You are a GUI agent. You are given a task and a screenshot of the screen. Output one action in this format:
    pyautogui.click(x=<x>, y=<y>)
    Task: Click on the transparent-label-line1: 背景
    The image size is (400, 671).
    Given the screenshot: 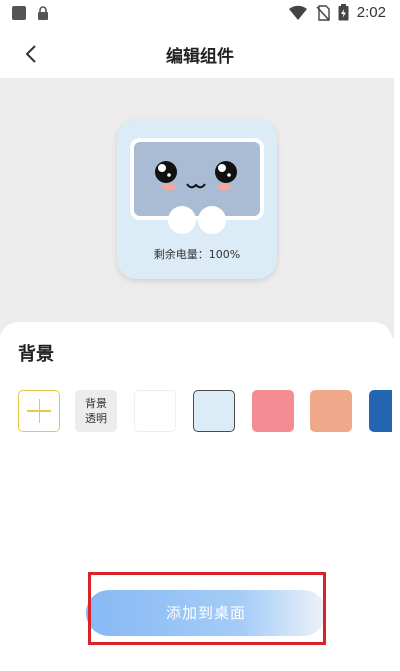 What is the action you would take?
    pyautogui.click(x=96, y=403)
    